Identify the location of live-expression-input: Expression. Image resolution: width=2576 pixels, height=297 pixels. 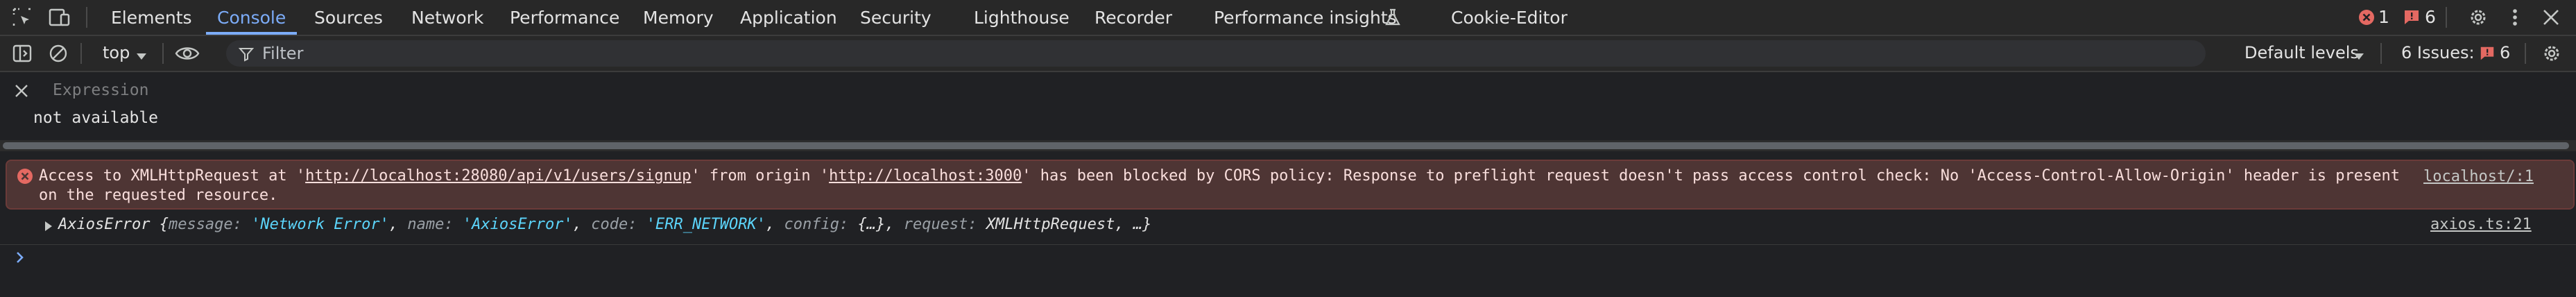
(100, 90).